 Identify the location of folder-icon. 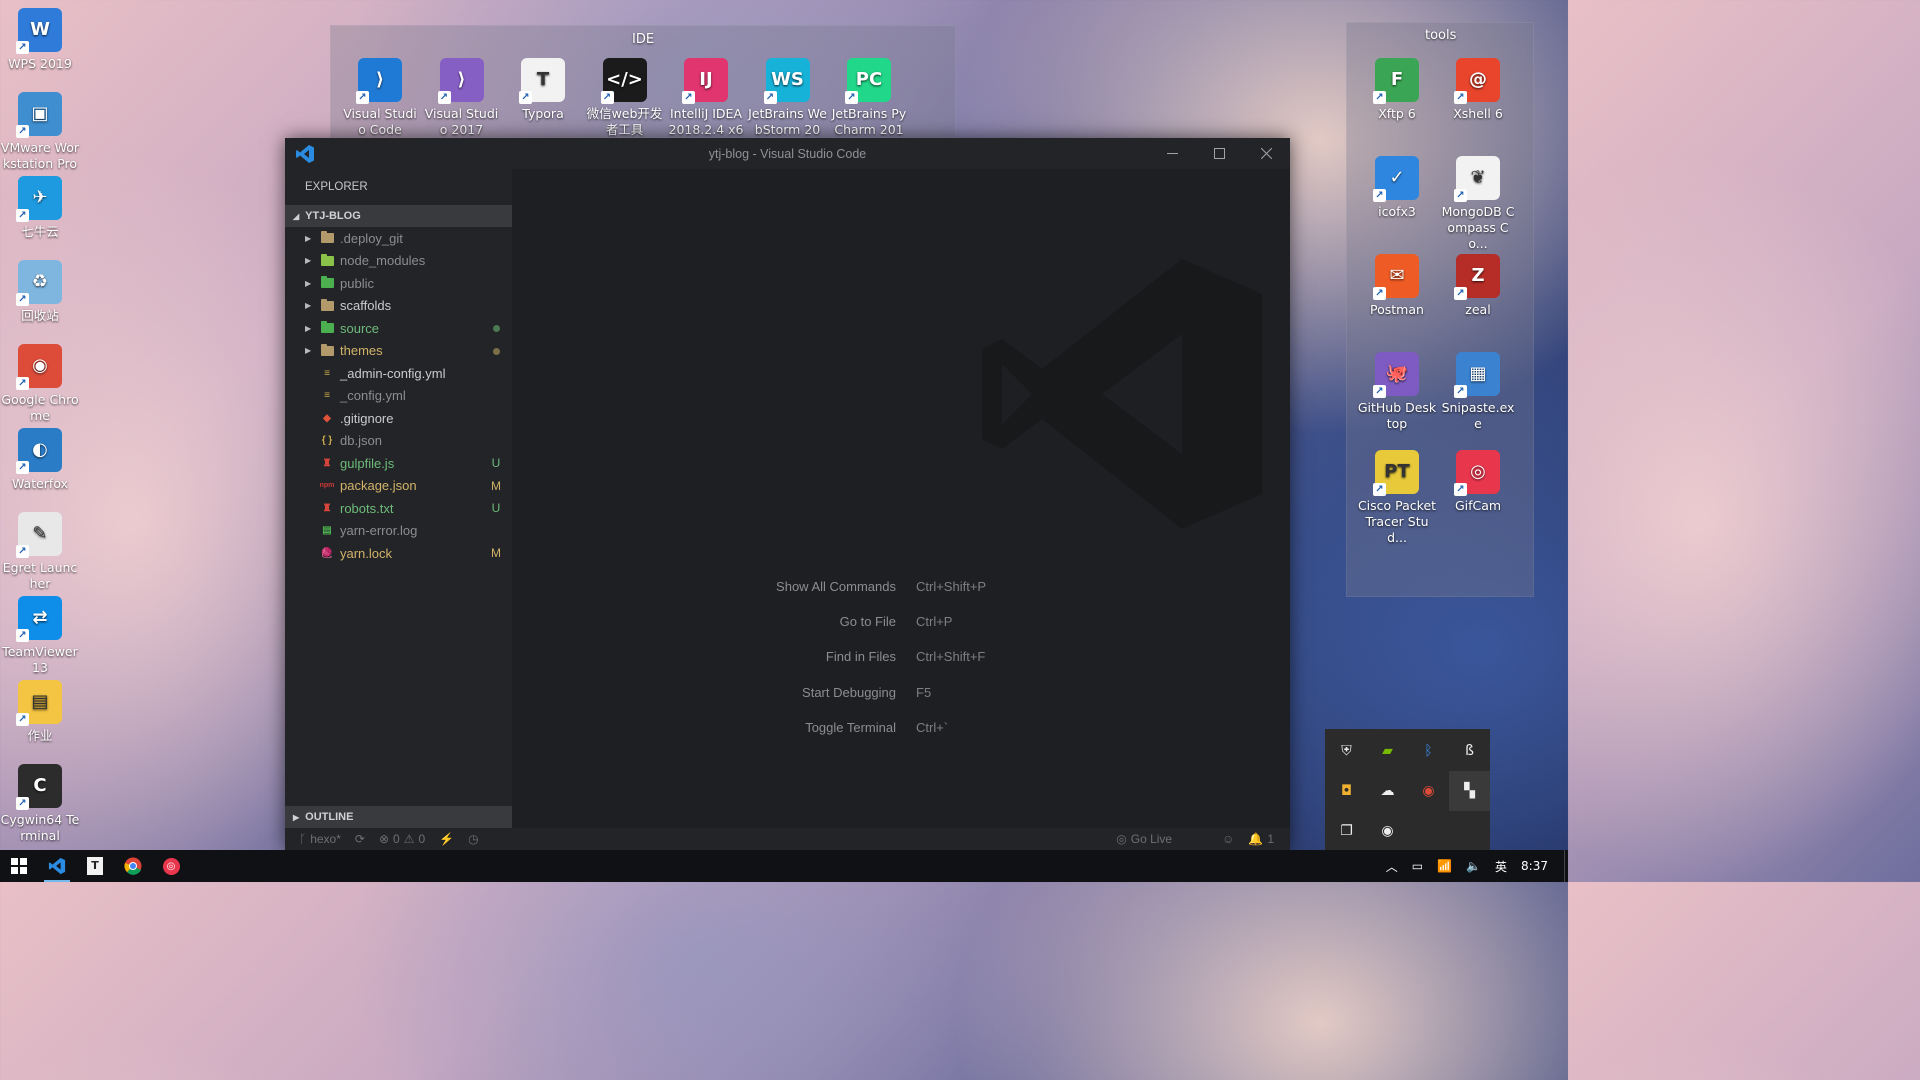
(327, 283).